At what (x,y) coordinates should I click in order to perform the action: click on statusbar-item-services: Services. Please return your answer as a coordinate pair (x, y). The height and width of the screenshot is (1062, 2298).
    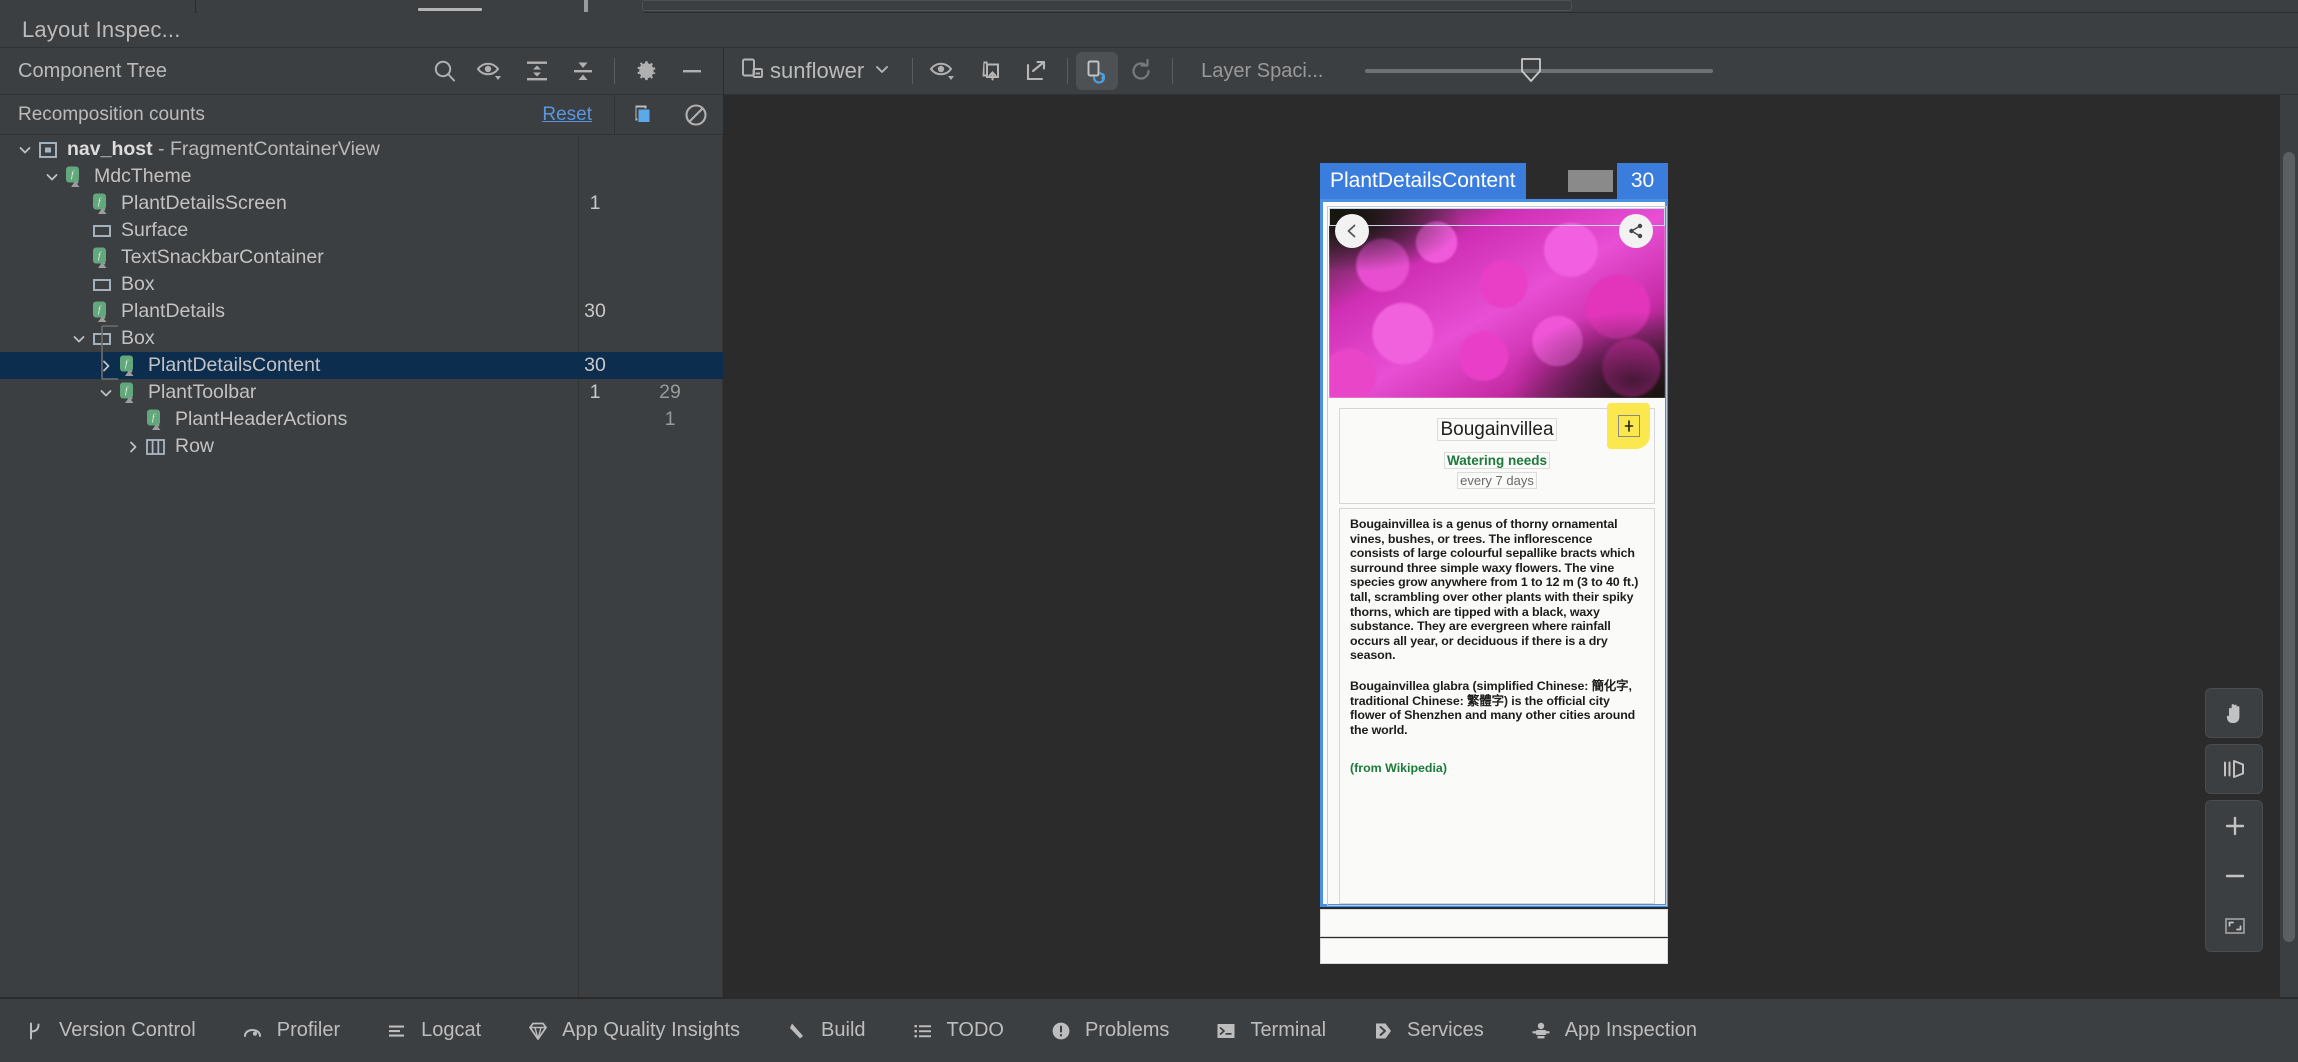
    Looking at the image, I should click on (1438, 1031).